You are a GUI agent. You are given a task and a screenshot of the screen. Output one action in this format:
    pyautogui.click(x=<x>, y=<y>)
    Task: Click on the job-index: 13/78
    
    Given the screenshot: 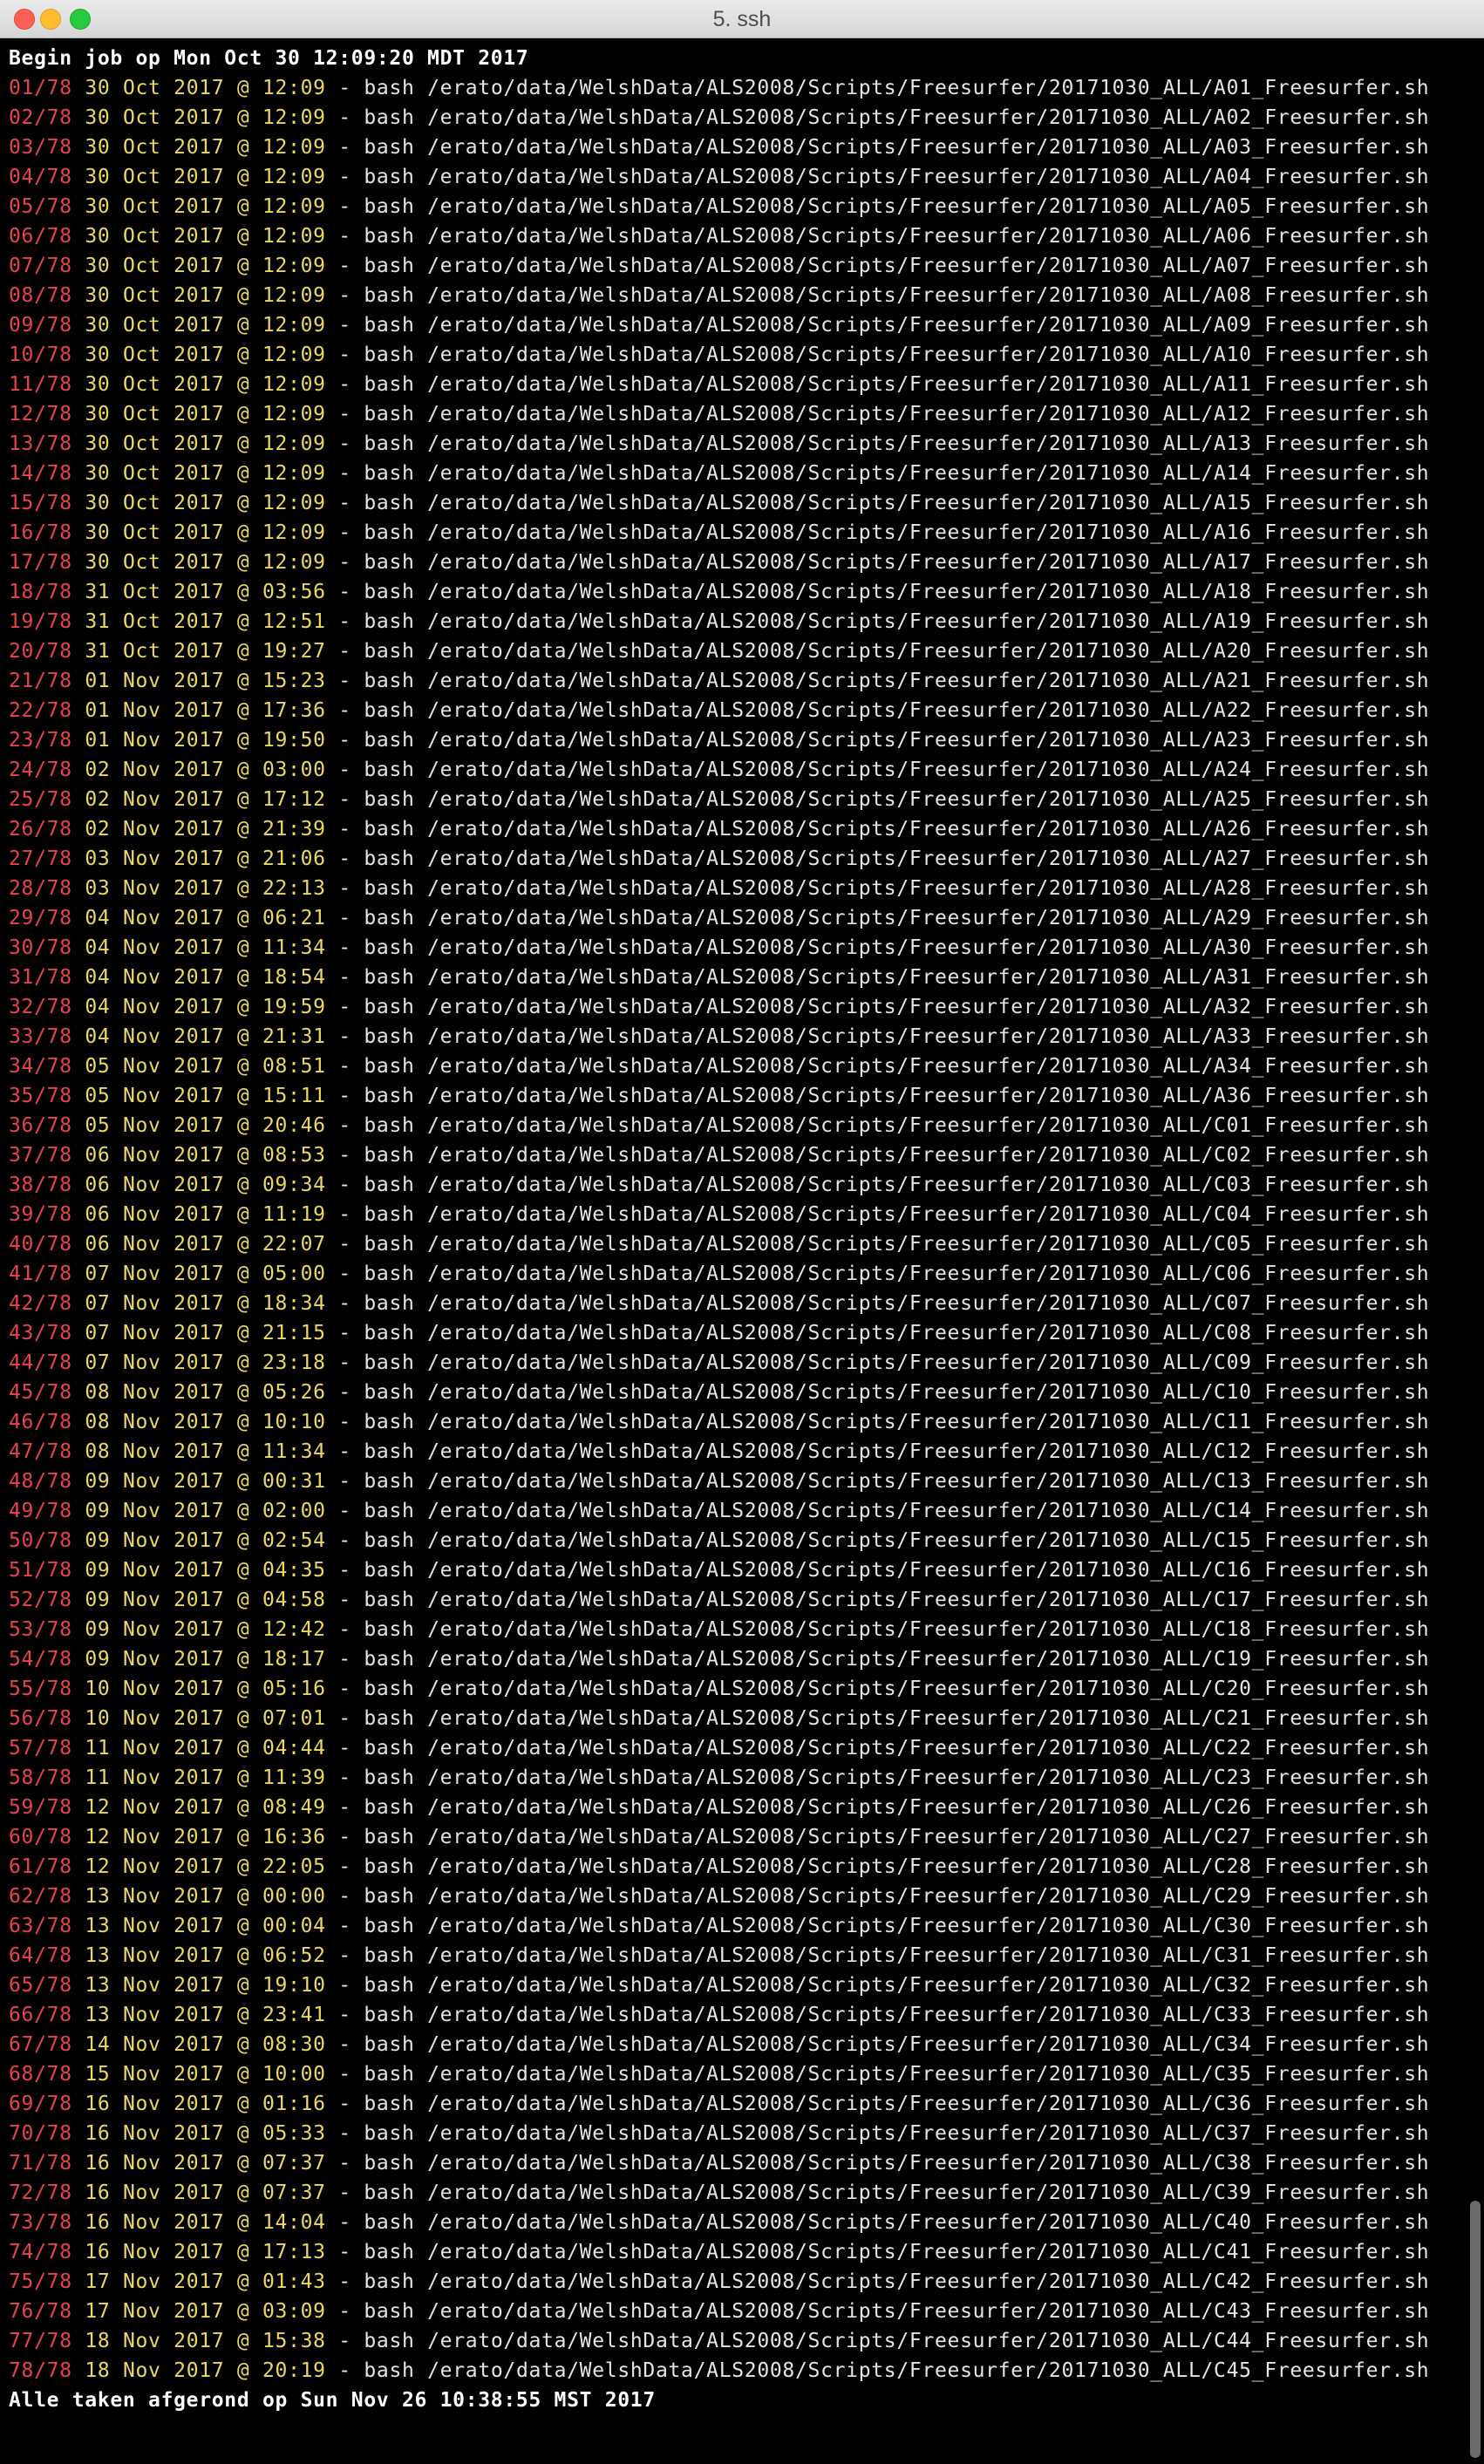 What is the action you would take?
    pyautogui.click(x=40, y=443)
    